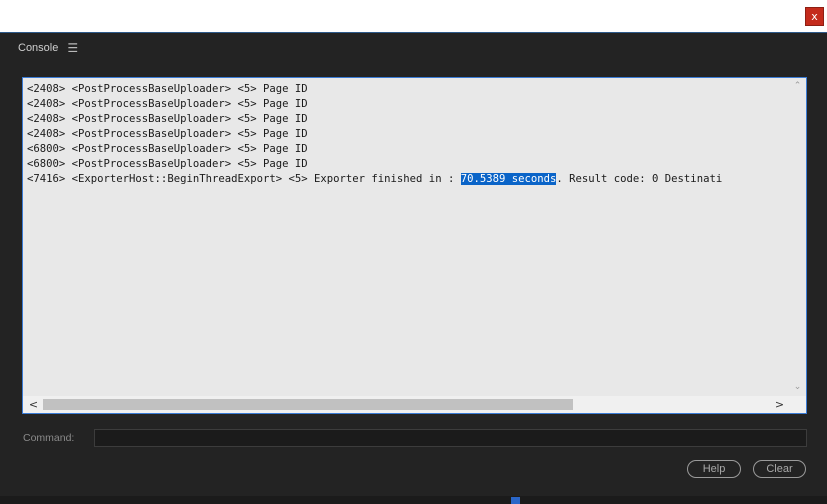 The width and height of the screenshot is (827, 504). What do you see at coordinates (49, 438) in the screenshot?
I see `command-label: Command:` at bounding box center [49, 438].